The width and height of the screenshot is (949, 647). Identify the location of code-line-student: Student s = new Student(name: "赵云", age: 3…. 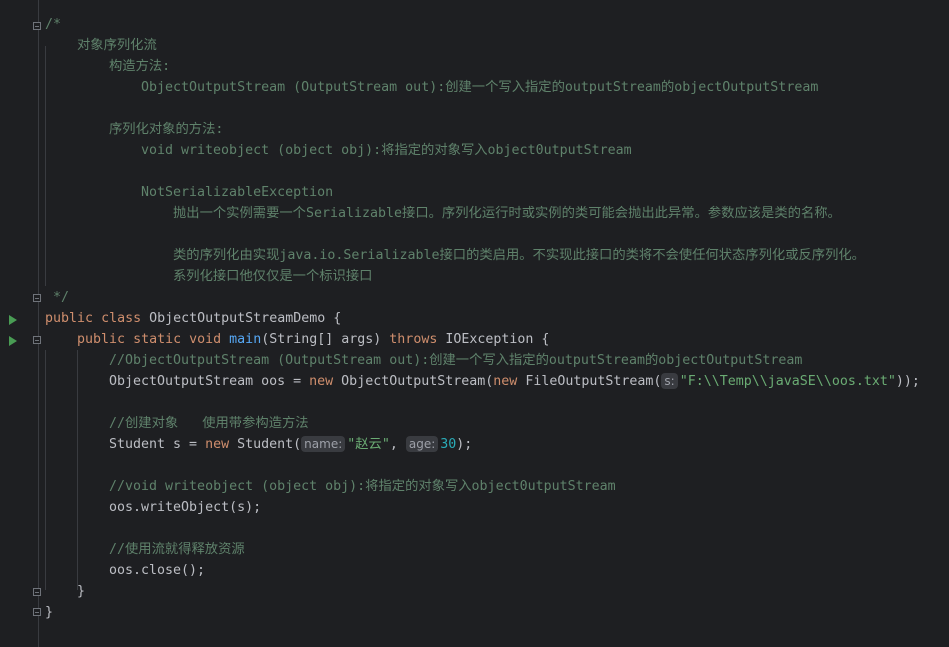
(290, 444).